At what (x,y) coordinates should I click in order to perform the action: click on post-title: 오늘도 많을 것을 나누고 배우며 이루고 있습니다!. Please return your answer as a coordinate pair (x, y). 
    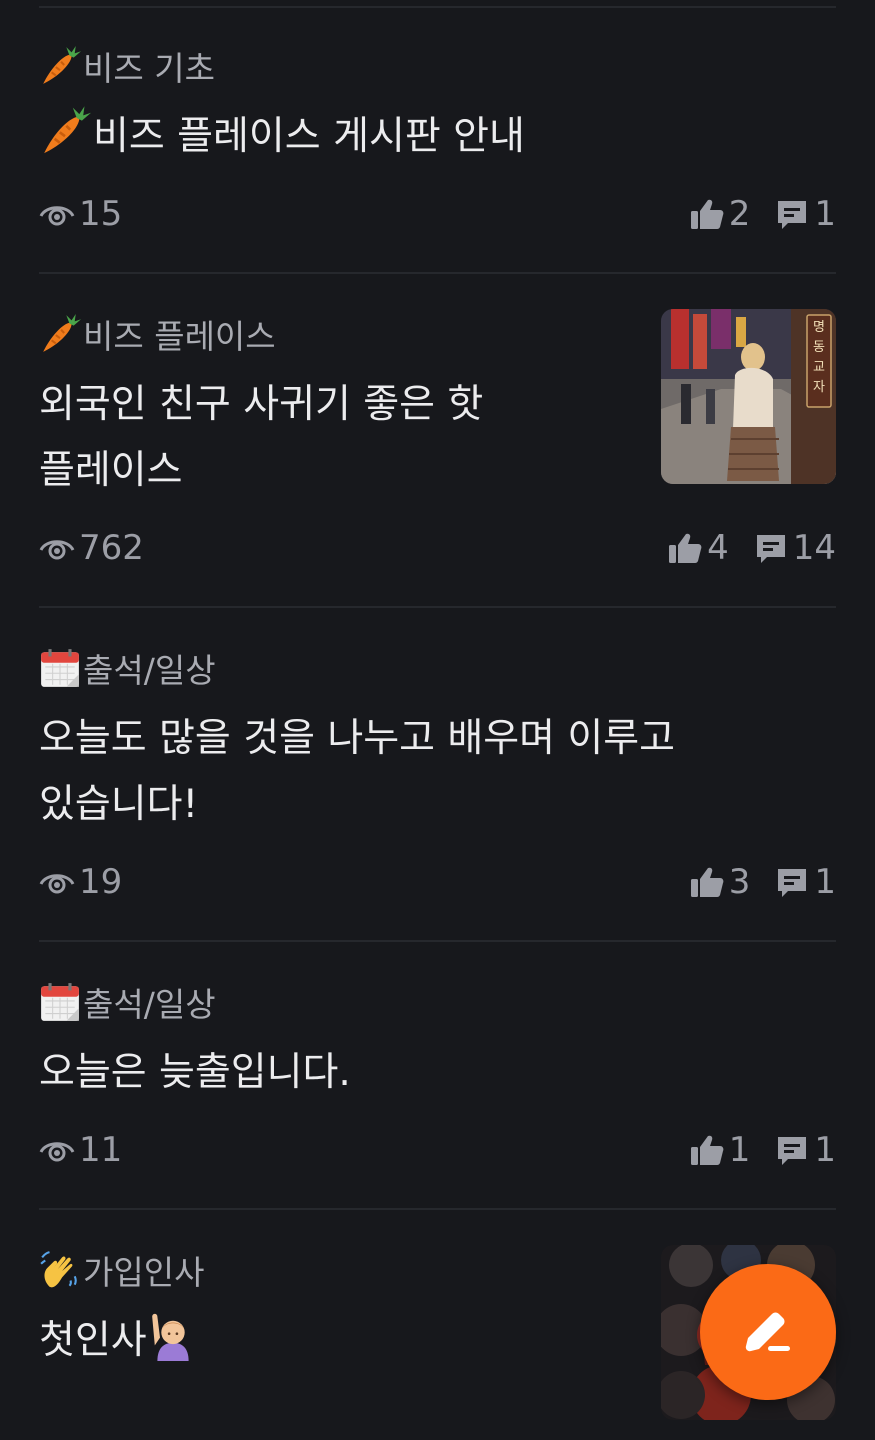
    Looking at the image, I should click on (434, 772).